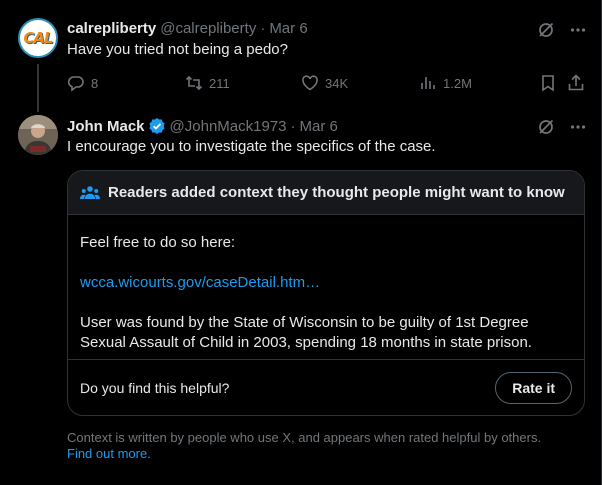 The width and height of the screenshot is (602, 485). I want to click on views-icon, so click(428, 83).